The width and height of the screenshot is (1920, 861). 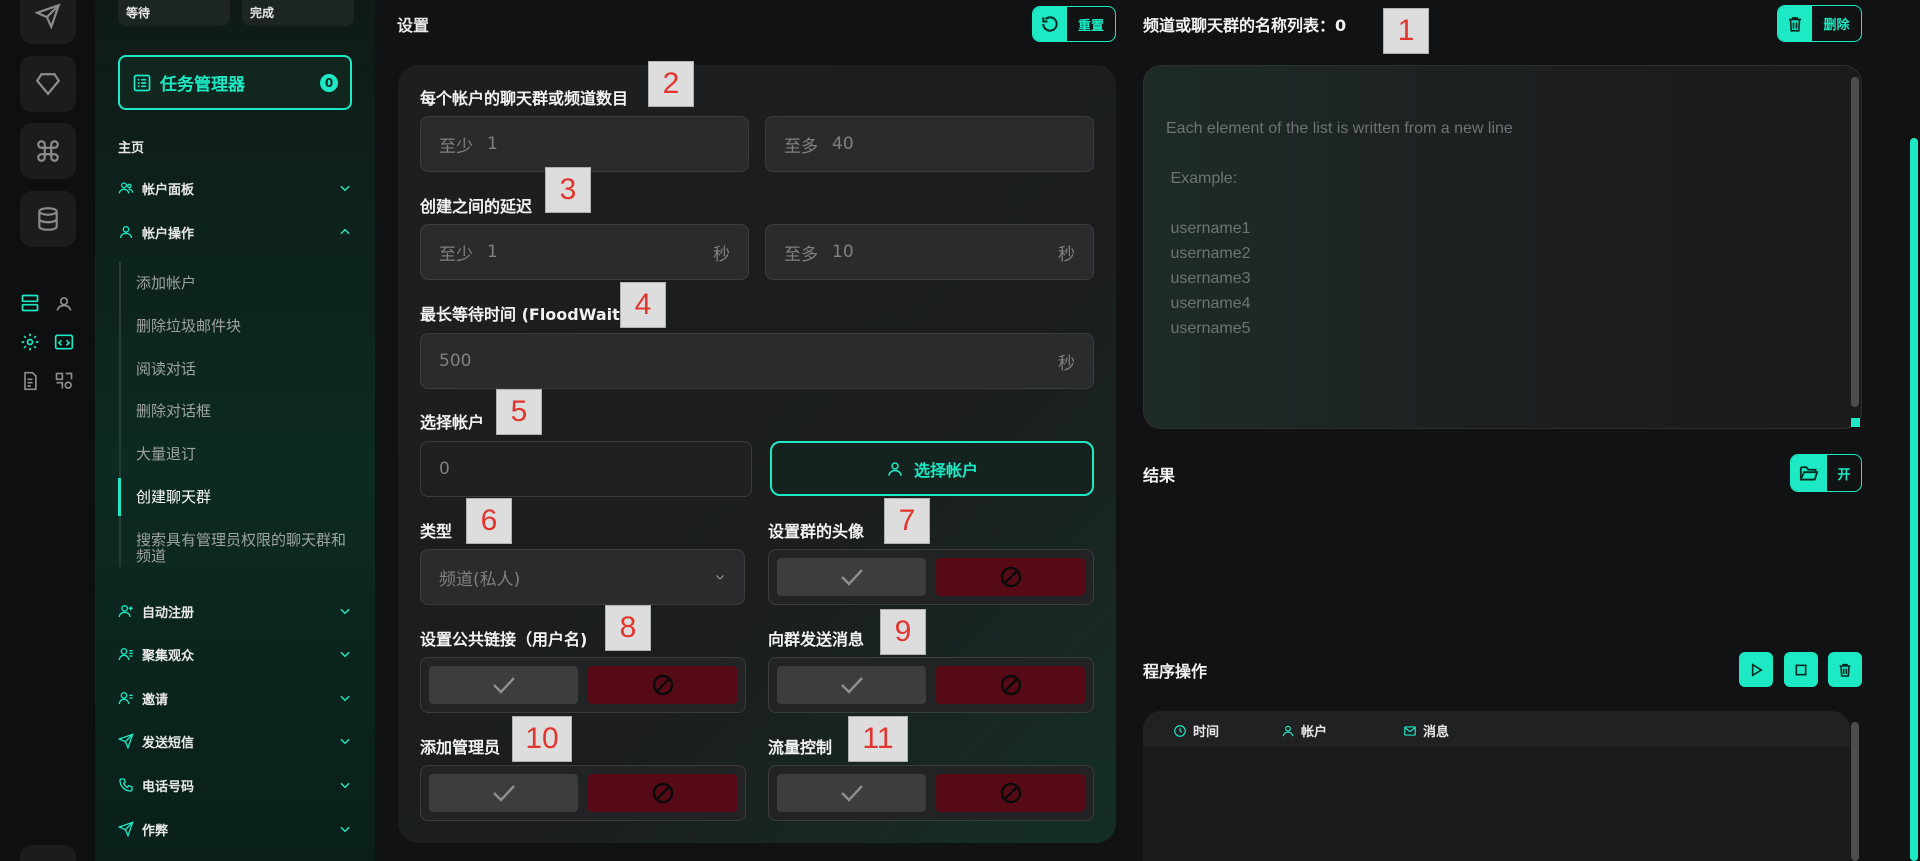 I want to click on reset-icon, so click(x=1050, y=24).